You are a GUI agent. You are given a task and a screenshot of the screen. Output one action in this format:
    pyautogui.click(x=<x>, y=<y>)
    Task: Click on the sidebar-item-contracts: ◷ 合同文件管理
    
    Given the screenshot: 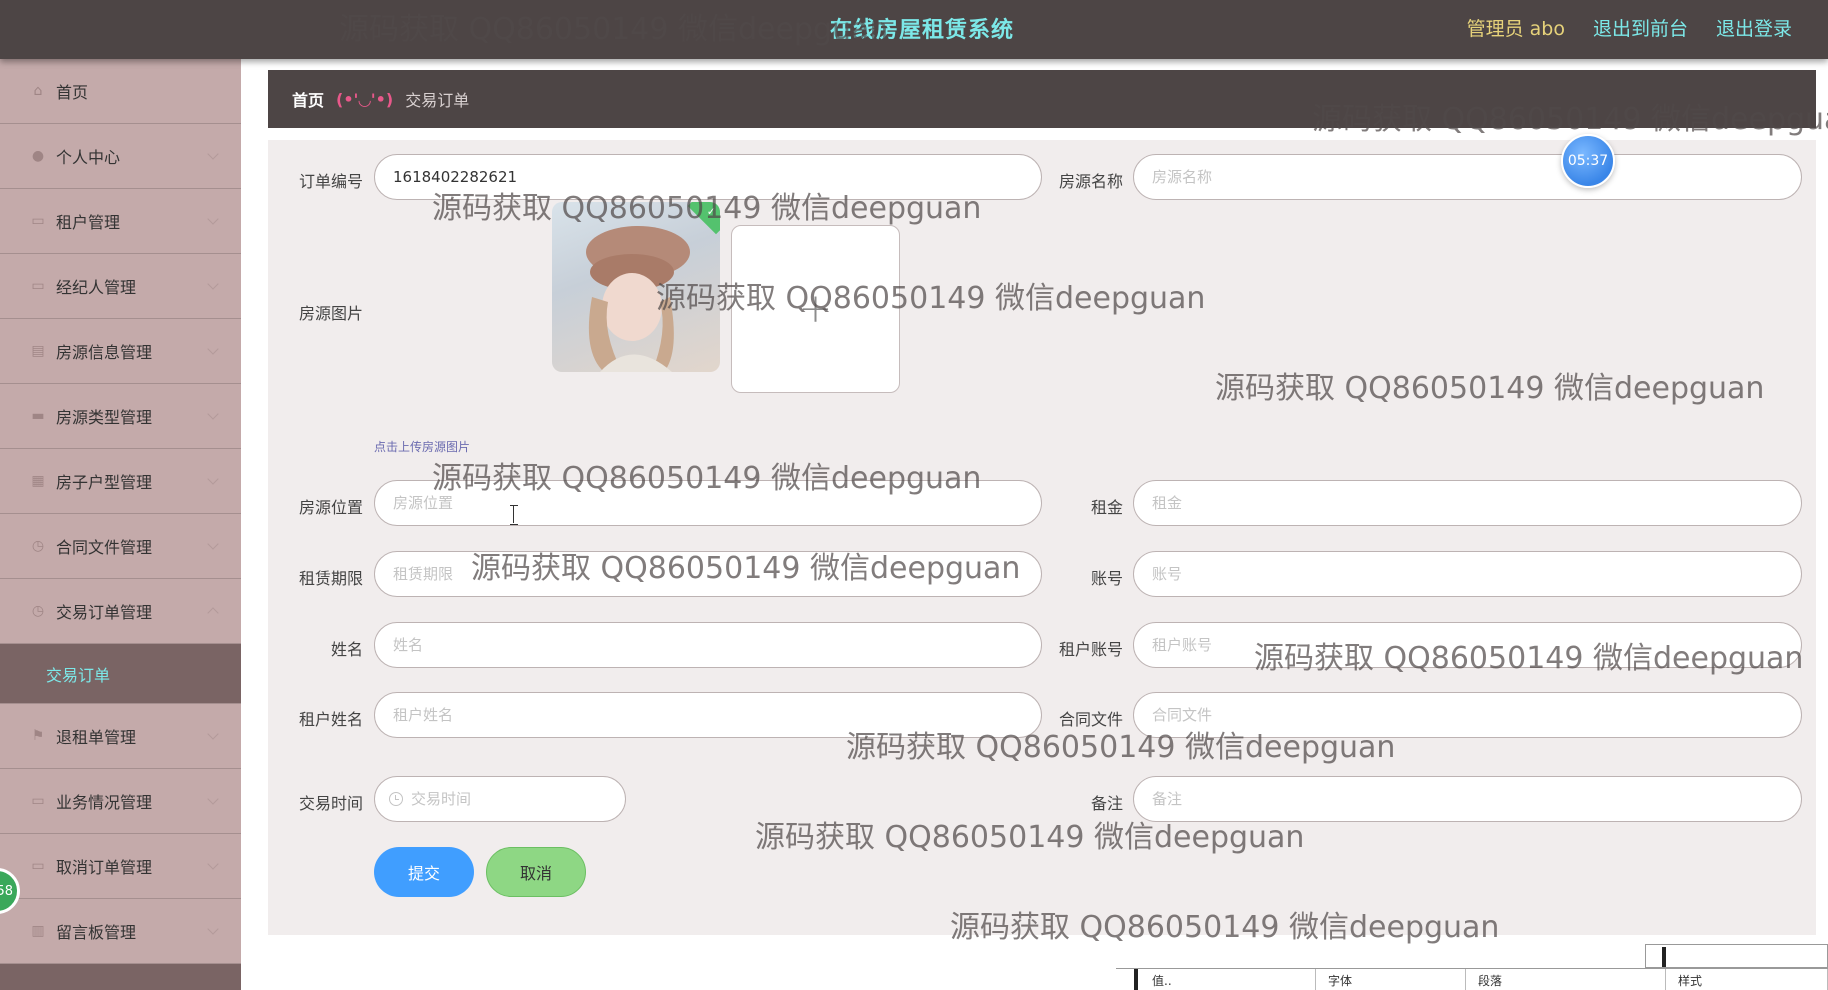 What is the action you would take?
    pyautogui.click(x=120, y=546)
    